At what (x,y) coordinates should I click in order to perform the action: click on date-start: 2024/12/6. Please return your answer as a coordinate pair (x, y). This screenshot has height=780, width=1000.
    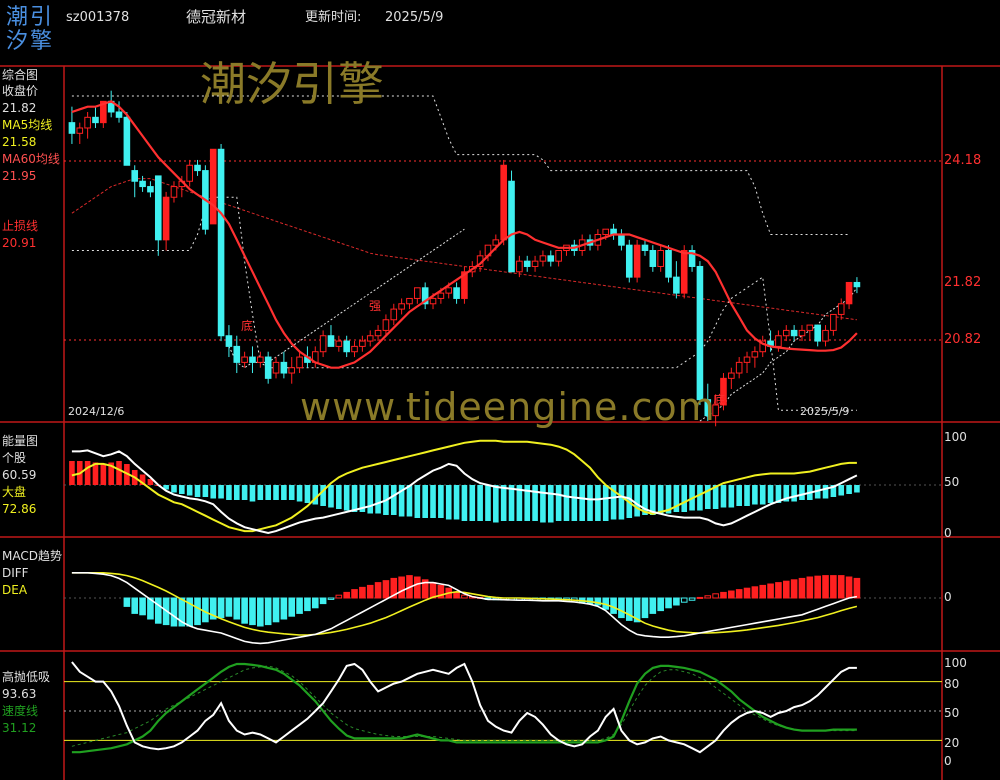
    Looking at the image, I should click on (96, 411).